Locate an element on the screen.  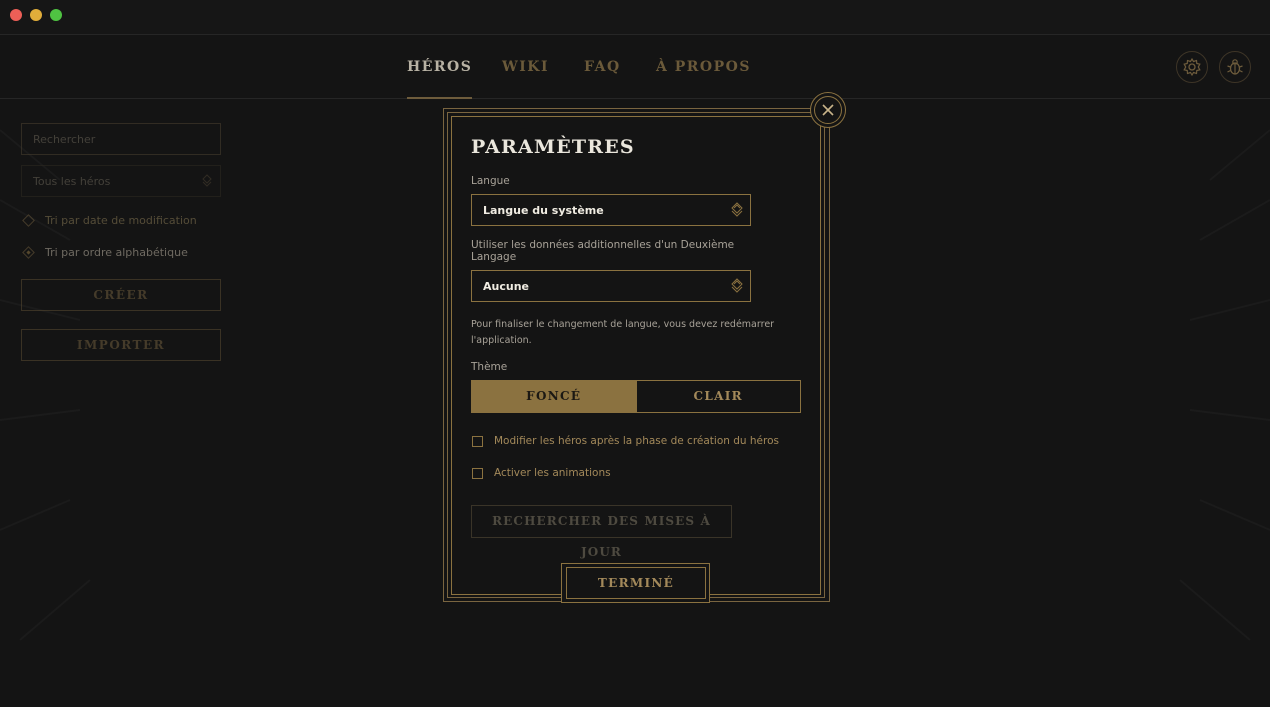
gear-icon is located at coordinates (1192, 67).